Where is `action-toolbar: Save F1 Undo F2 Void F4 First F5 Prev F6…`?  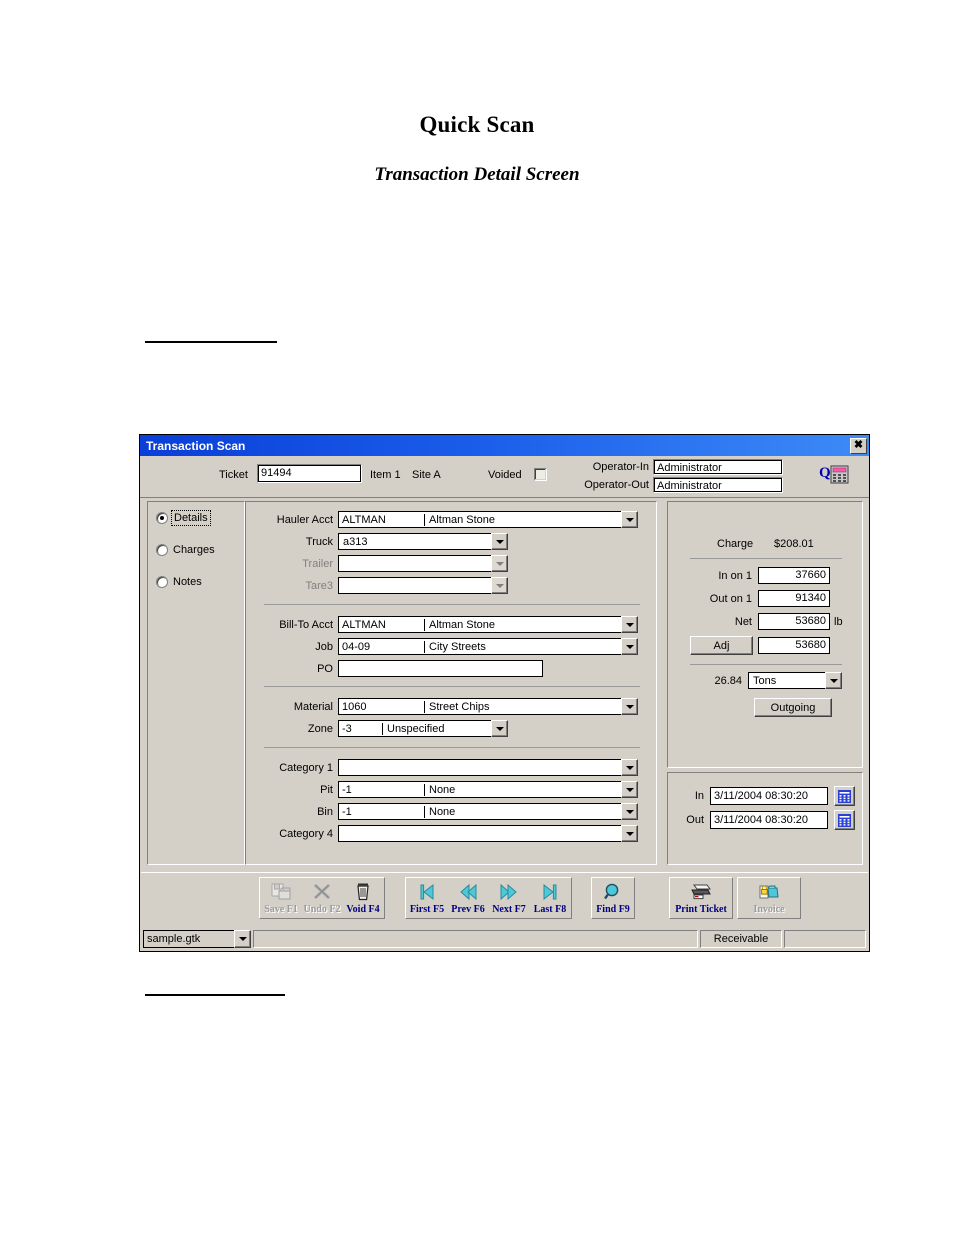
action-toolbar: Save F1 Undo F2 Void F4 First F5 Prev F6… is located at coordinates (504, 896).